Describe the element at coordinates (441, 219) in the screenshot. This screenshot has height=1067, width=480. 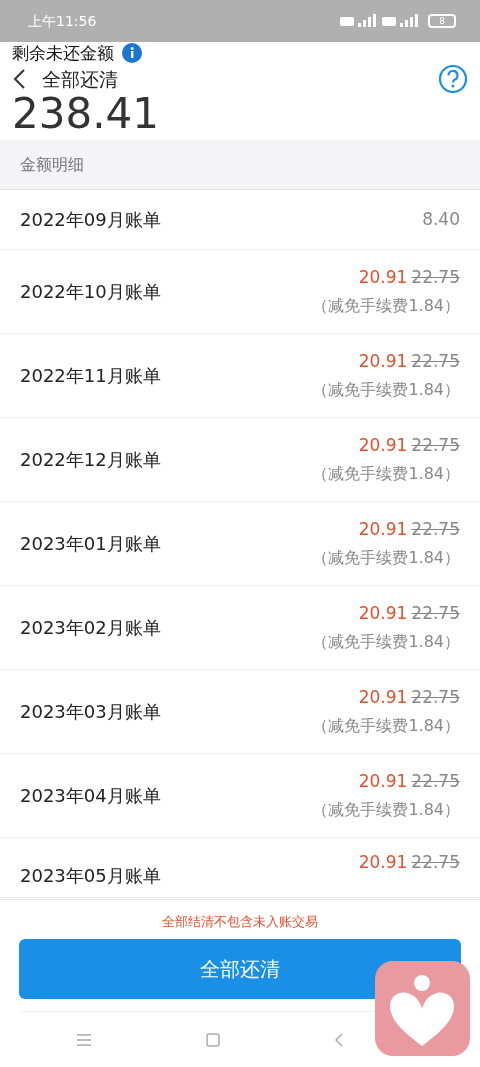
I see `bill-amount: 8.40` at that location.